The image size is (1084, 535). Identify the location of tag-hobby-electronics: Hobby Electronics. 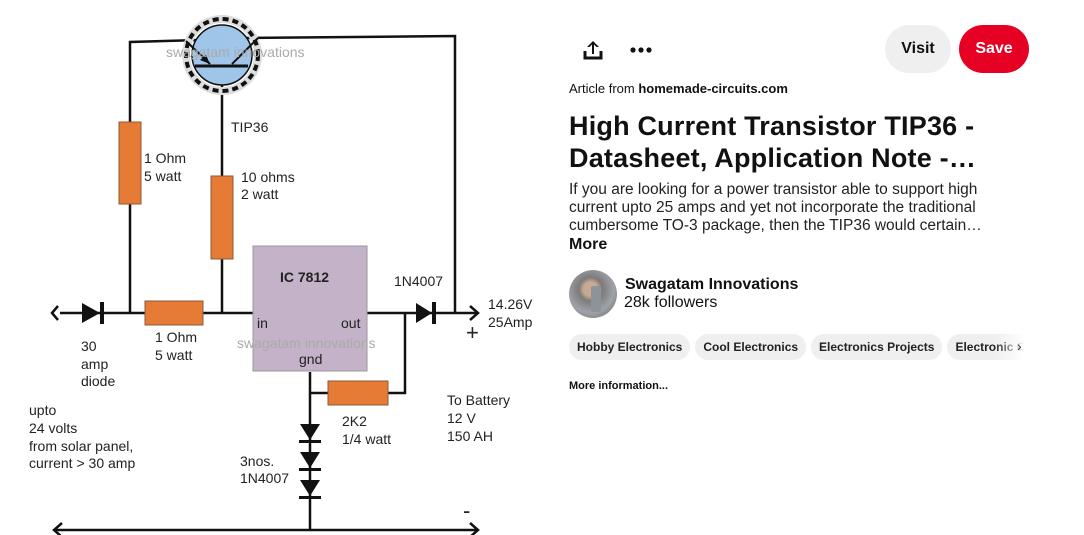
(630, 347).